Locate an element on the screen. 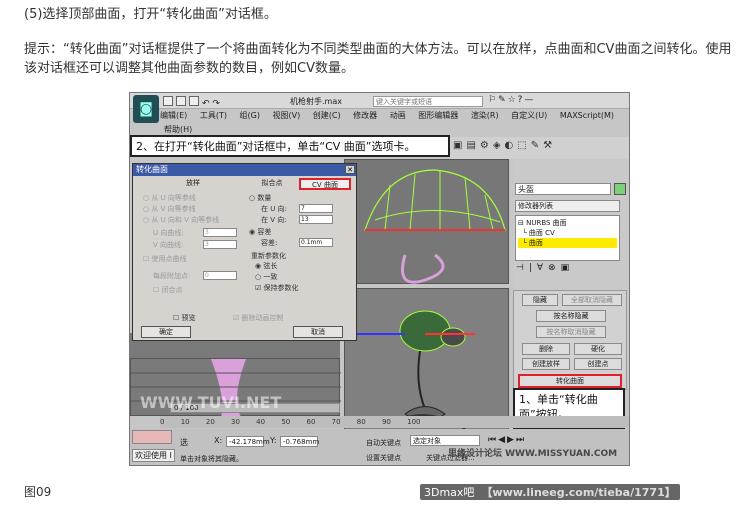 The height and width of the screenshot is (508, 744). viewport-top is located at coordinates (426, 221).